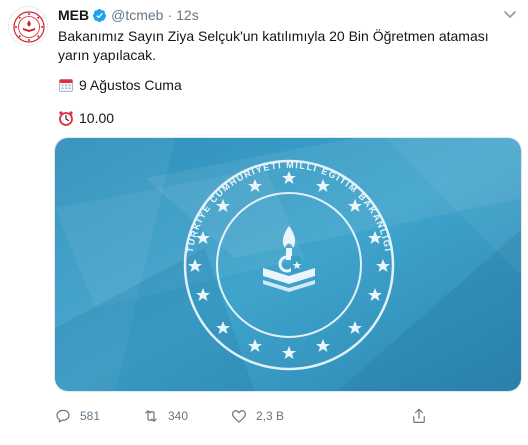 Image resolution: width=528 pixels, height=445 pixels. What do you see at coordinates (510, 14) in the screenshot?
I see `chevron-down-icon` at bounding box center [510, 14].